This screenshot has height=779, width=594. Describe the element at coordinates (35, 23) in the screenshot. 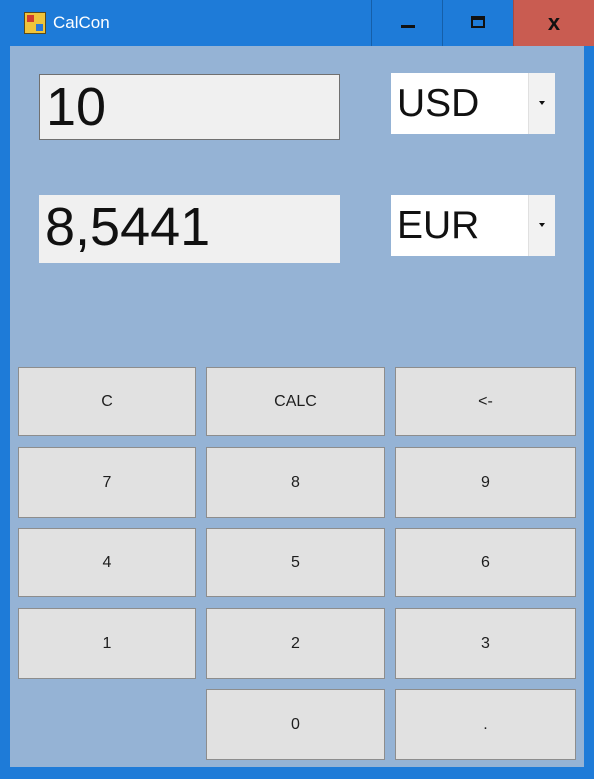

I see `calcon-app-icon` at that location.